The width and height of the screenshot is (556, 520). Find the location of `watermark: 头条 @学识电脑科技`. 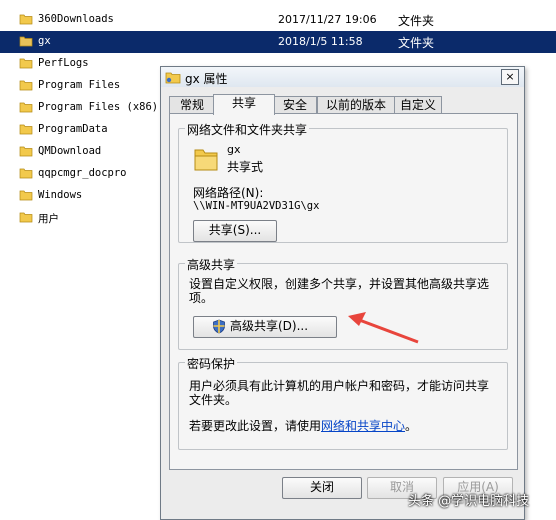

watermark: 头条 @学识电脑科技 is located at coordinates (469, 501).